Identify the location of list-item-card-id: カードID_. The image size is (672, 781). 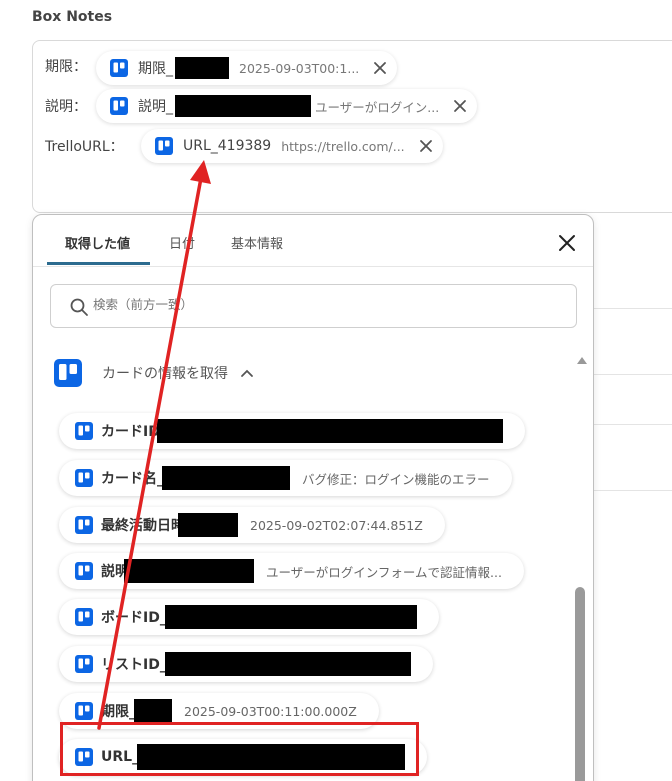
(292, 431).